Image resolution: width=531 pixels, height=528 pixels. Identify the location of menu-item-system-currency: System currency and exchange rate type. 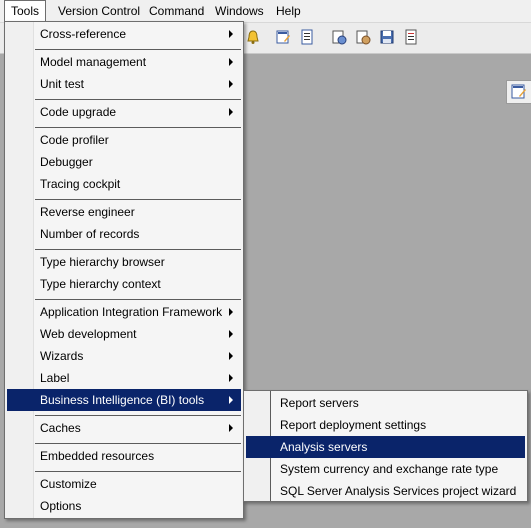
(385, 469).